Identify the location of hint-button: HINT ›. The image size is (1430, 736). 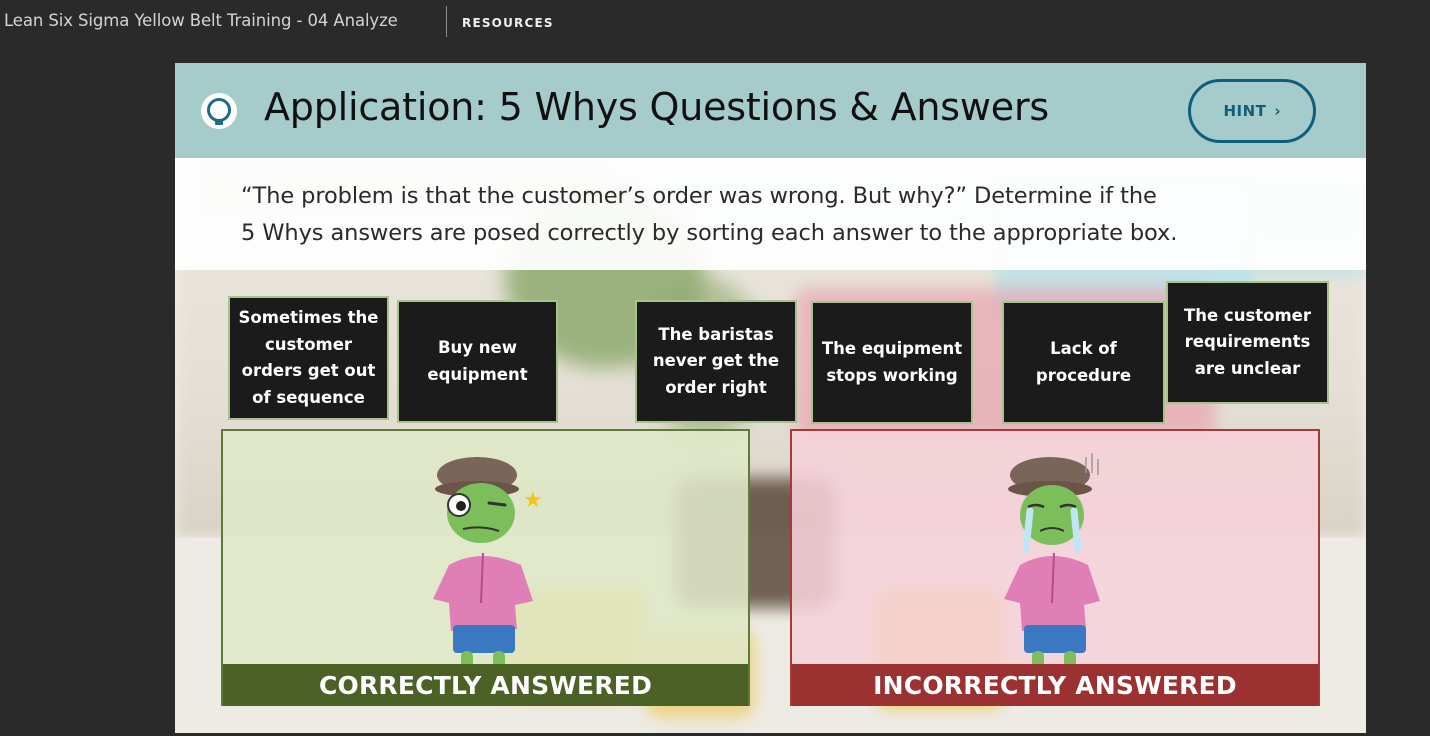
(1252, 111).